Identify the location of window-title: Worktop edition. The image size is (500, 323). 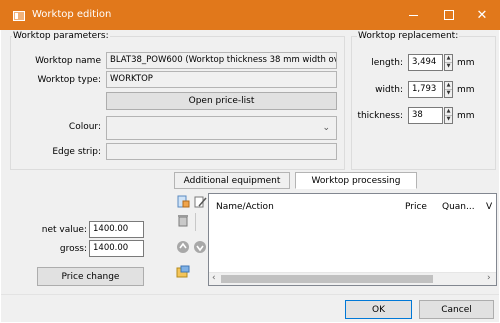
(72, 14).